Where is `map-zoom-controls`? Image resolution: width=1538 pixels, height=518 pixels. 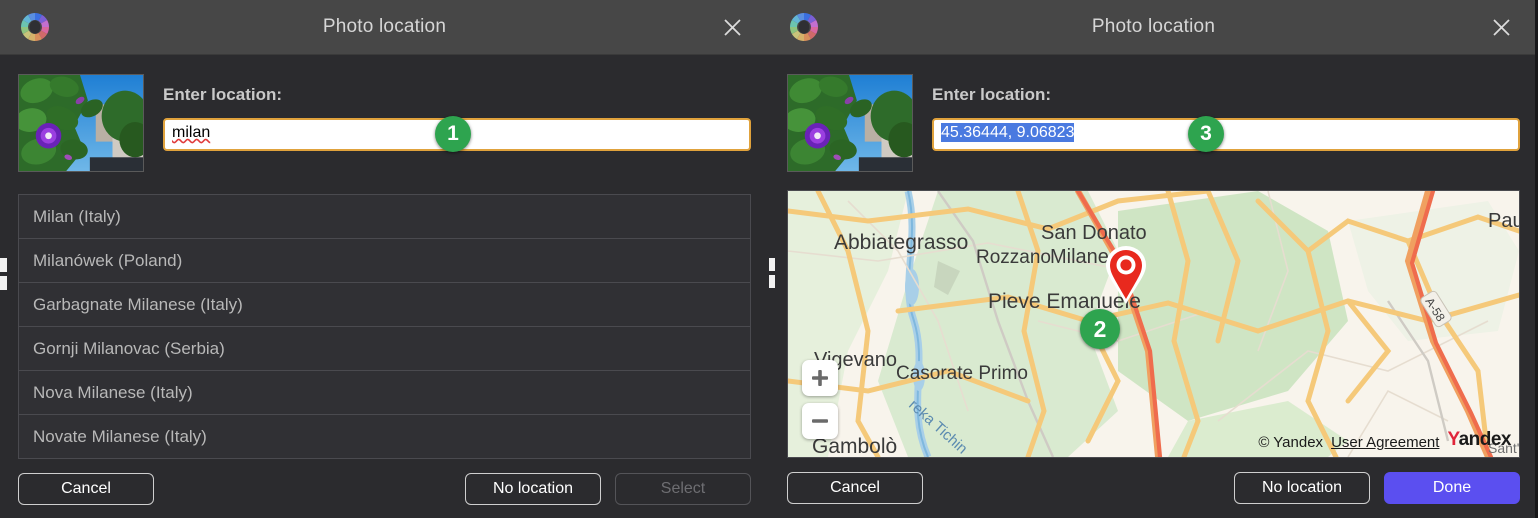 map-zoom-controls is located at coordinates (820, 399).